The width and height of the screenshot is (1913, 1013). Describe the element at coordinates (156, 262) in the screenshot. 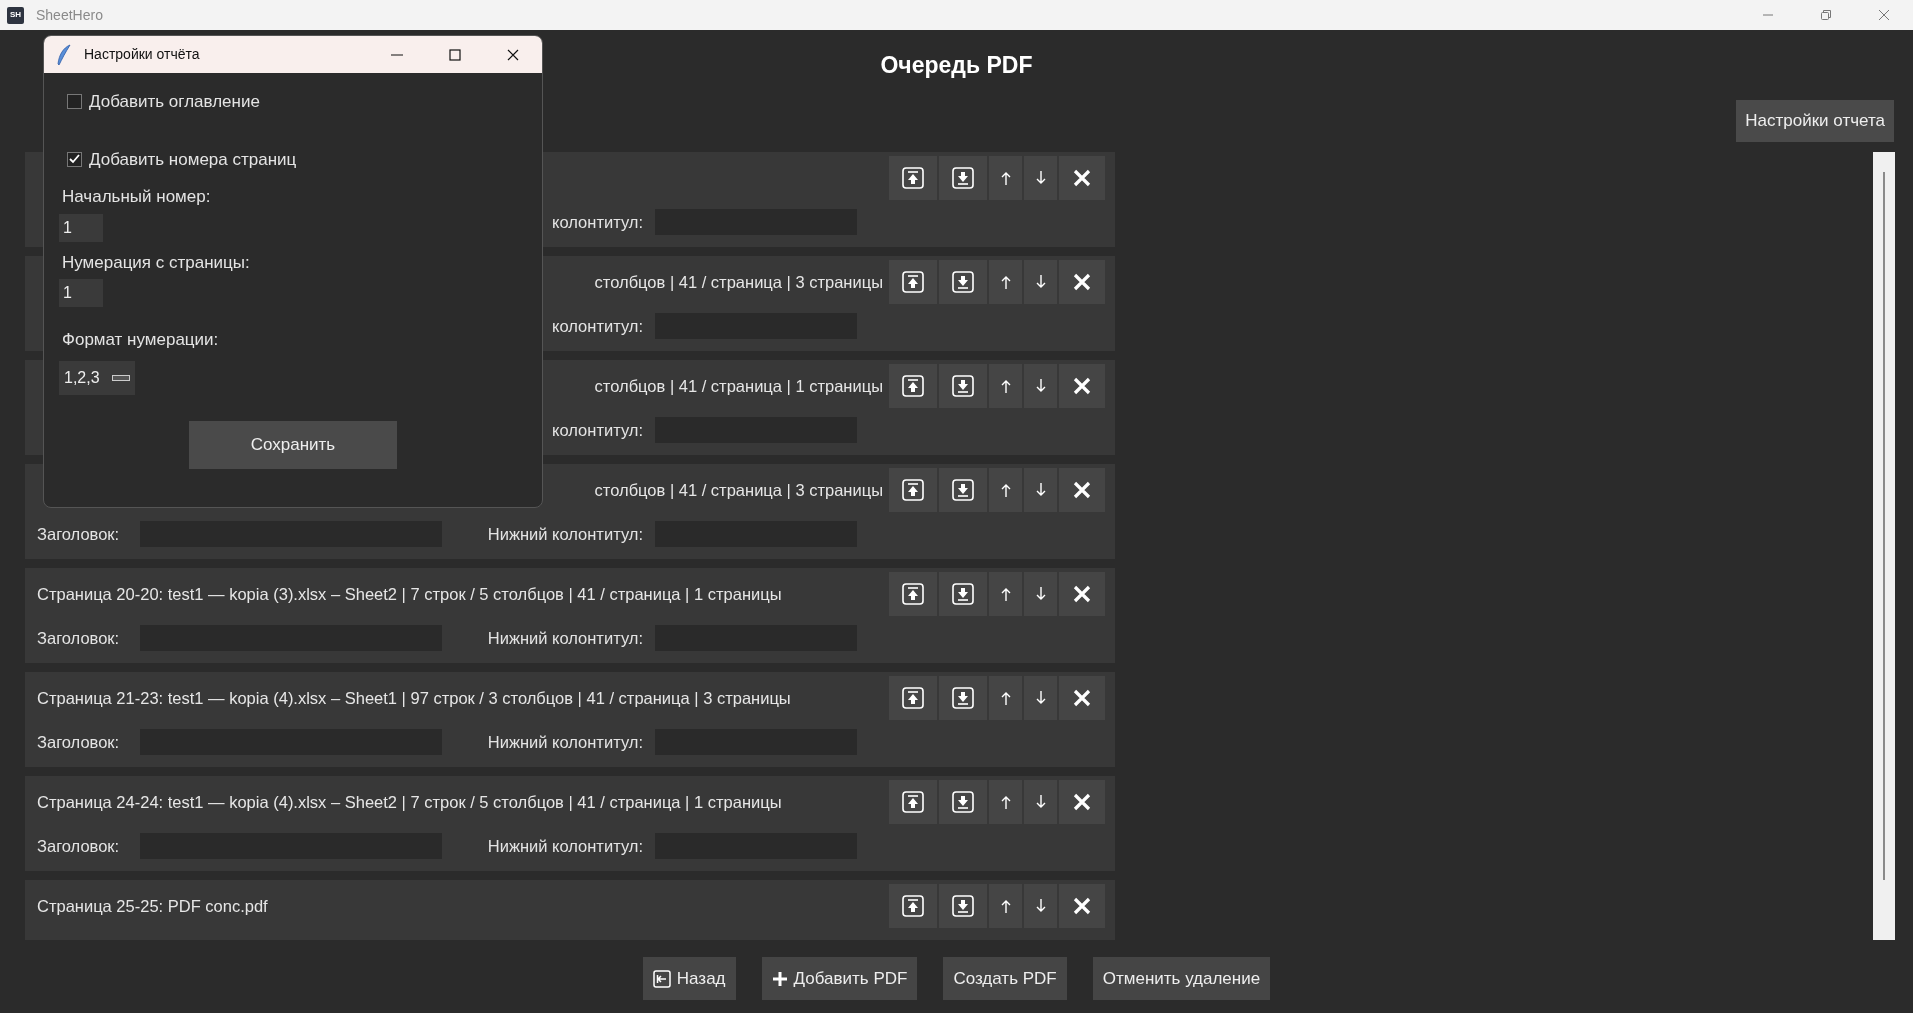

I see `field-label: Нумерация с страницы:` at that location.